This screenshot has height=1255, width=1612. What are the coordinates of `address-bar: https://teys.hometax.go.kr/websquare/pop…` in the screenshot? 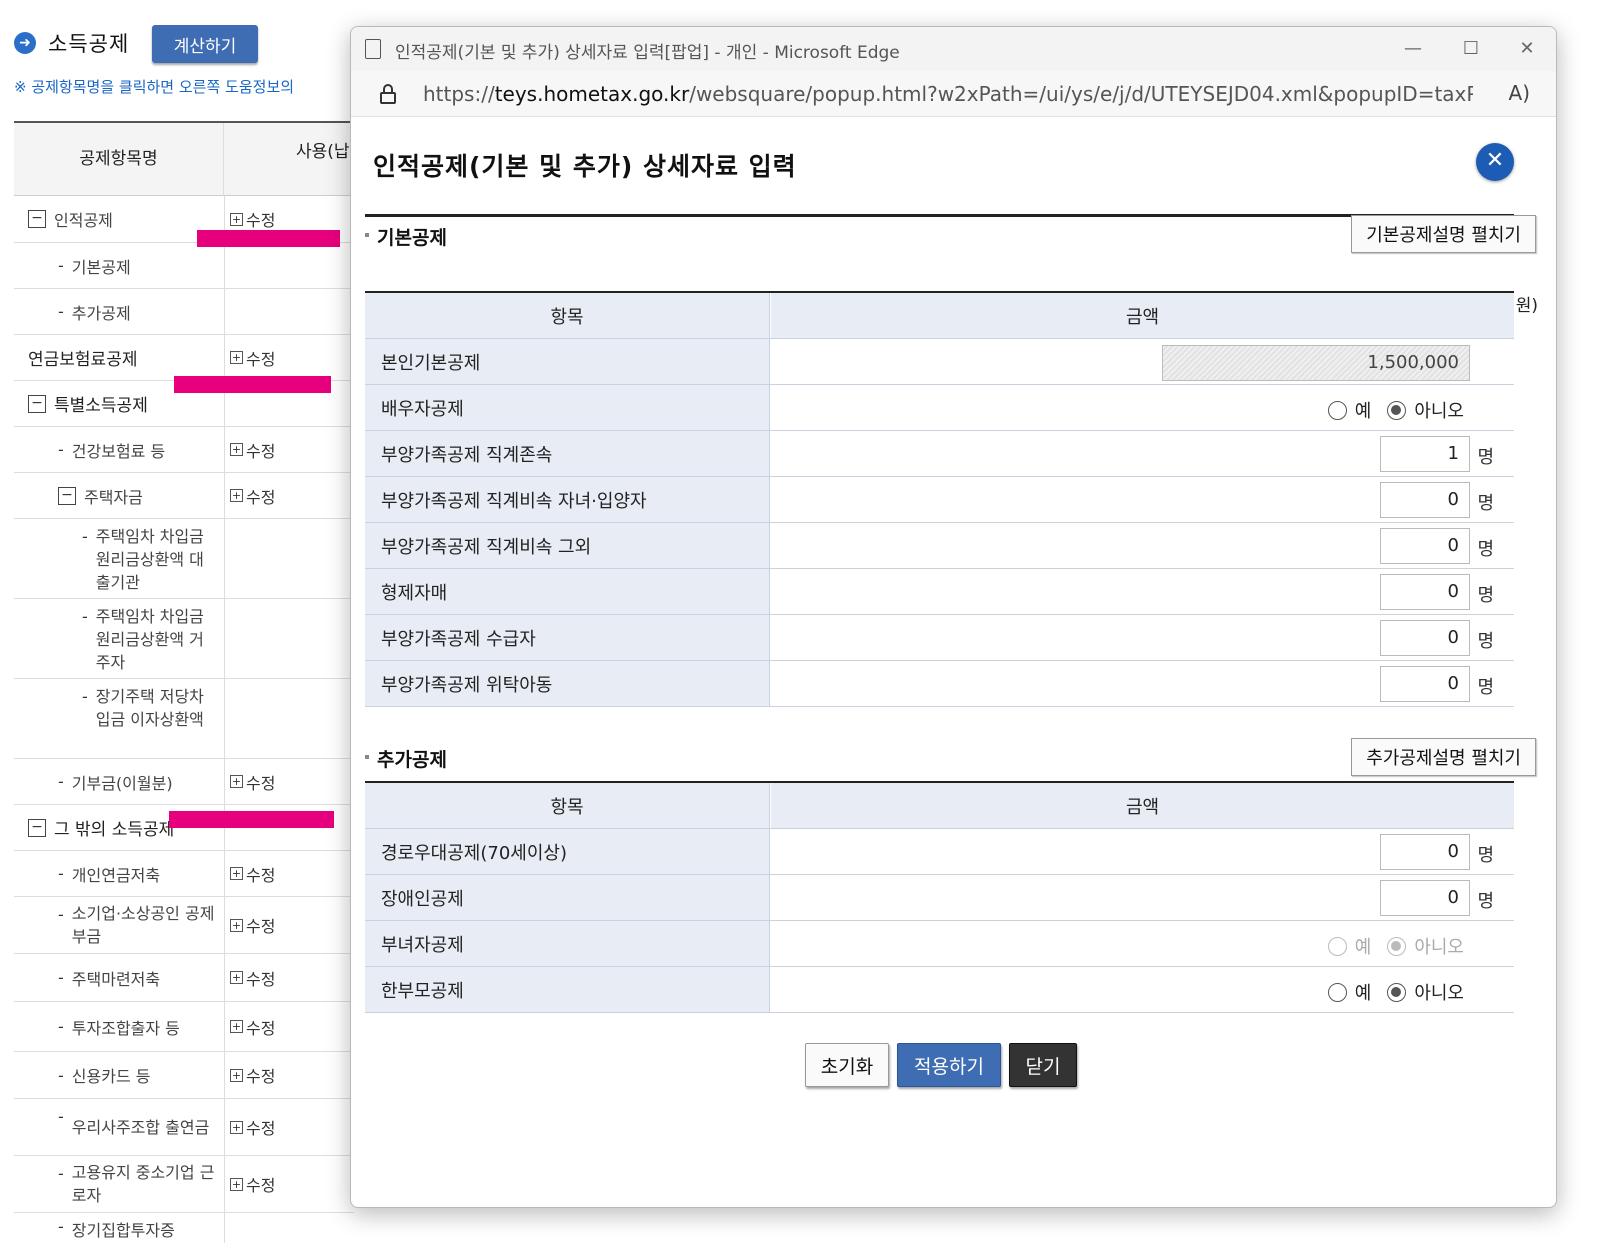 It's located at (953, 94).